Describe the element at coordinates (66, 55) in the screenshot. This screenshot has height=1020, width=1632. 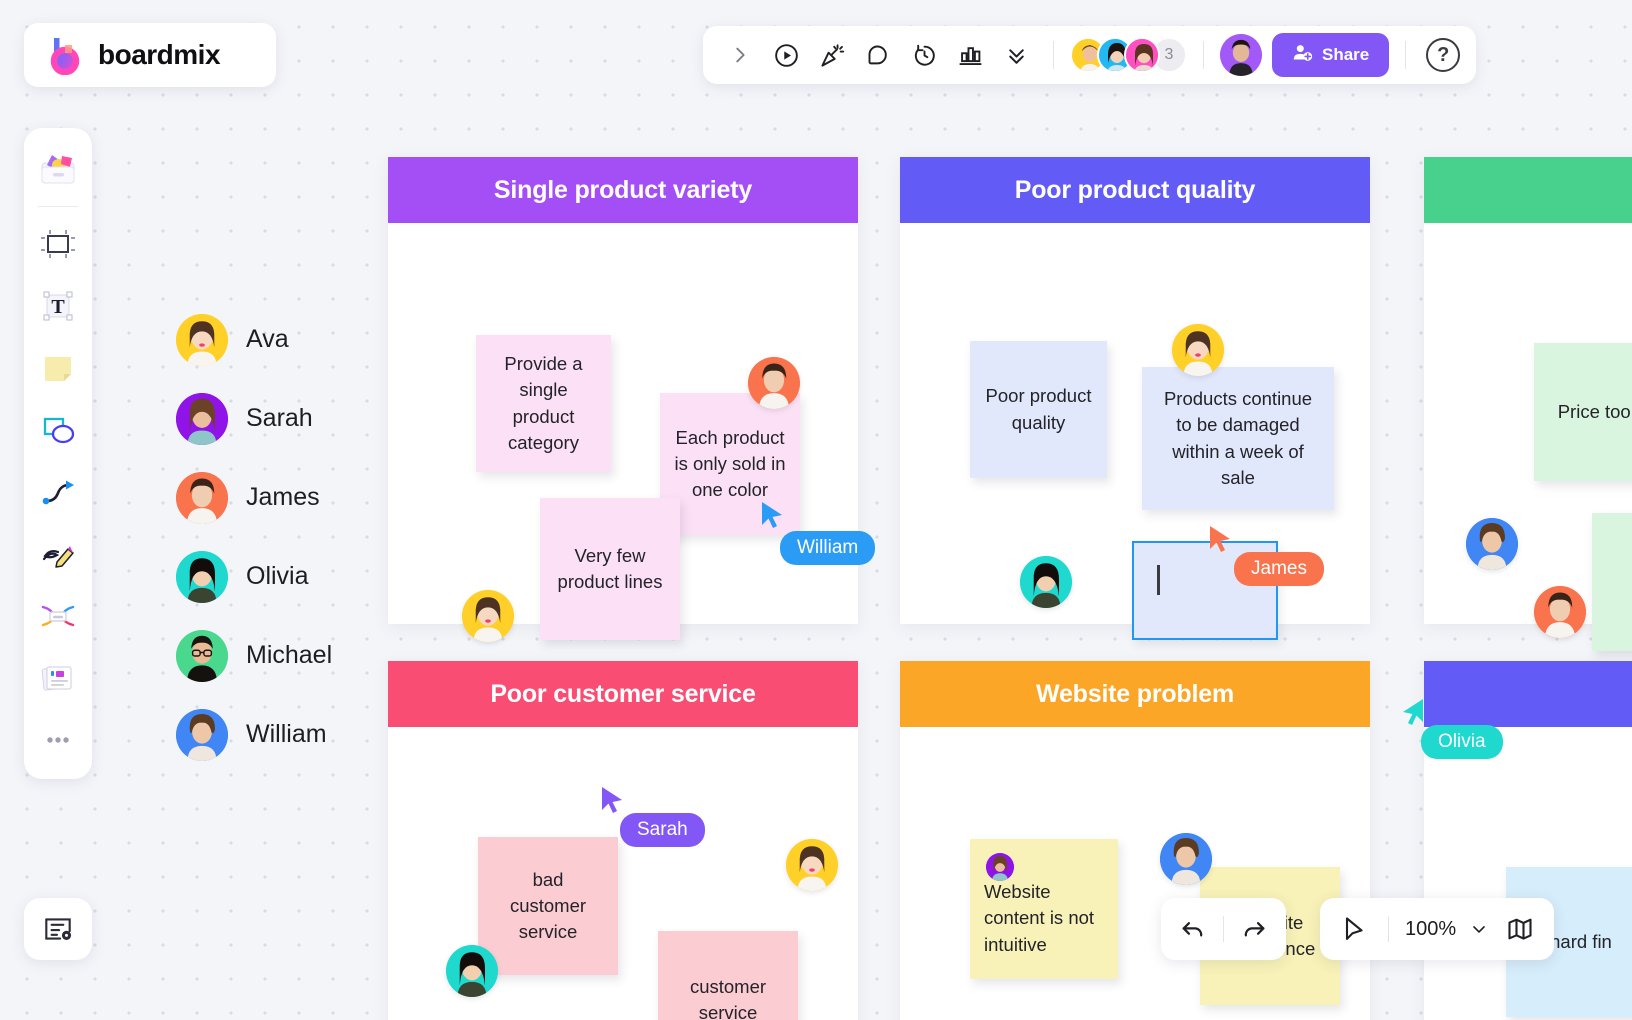
I see `boardmix-logo-icon` at that location.